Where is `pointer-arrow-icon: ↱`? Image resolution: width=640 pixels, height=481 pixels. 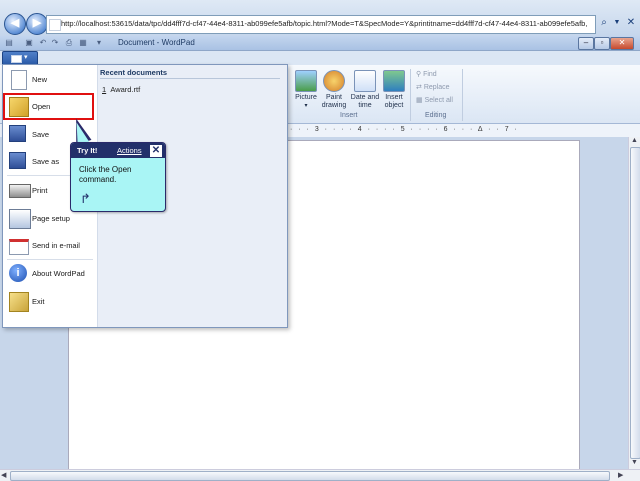 pointer-arrow-icon: ↱ is located at coordinates (85, 198).